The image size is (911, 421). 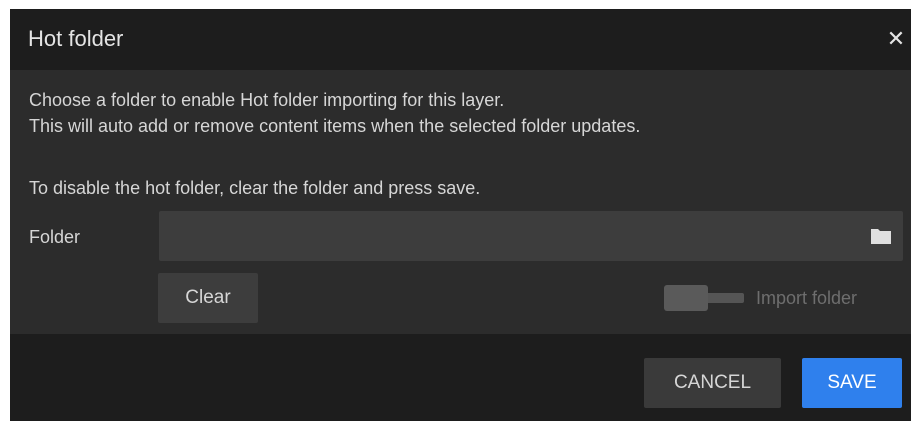 What do you see at coordinates (76, 38) in the screenshot?
I see `dialog-title: Hot folder` at bounding box center [76, 38].